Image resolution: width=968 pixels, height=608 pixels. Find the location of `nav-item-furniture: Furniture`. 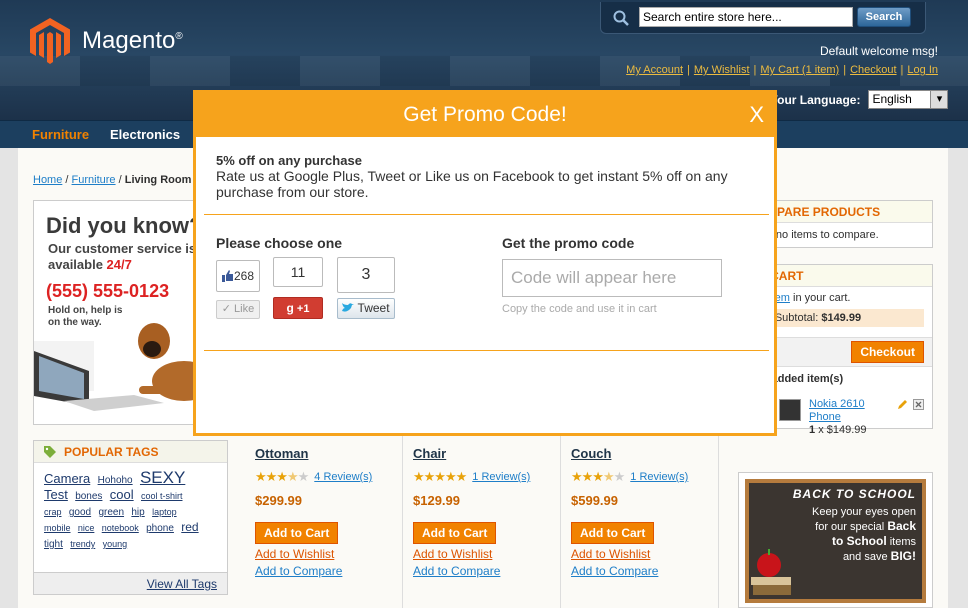

nav-item-furniture: Furniture is located at coordinates (60, 134).